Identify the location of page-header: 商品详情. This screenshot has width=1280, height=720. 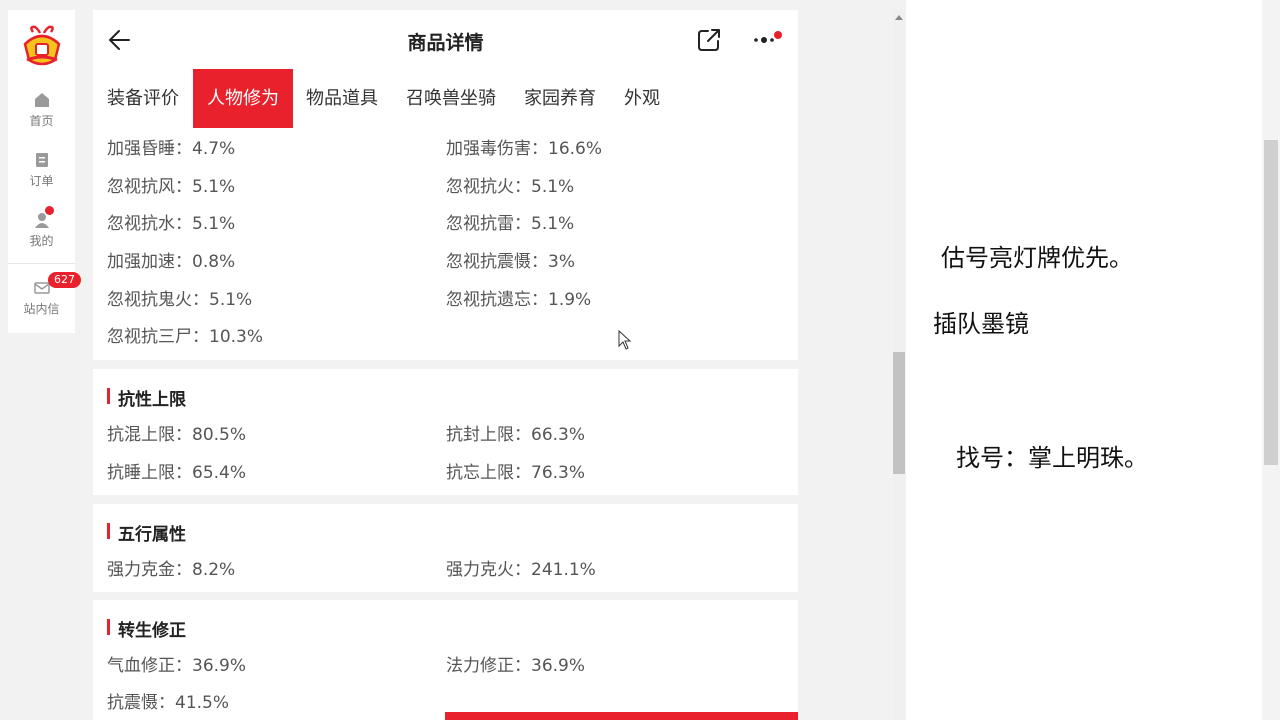
(445, 39).